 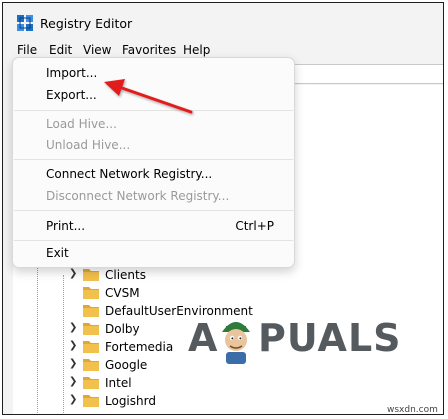 I want to click on tree-item: ❯ Logishrd, so click(x=228, y=401).